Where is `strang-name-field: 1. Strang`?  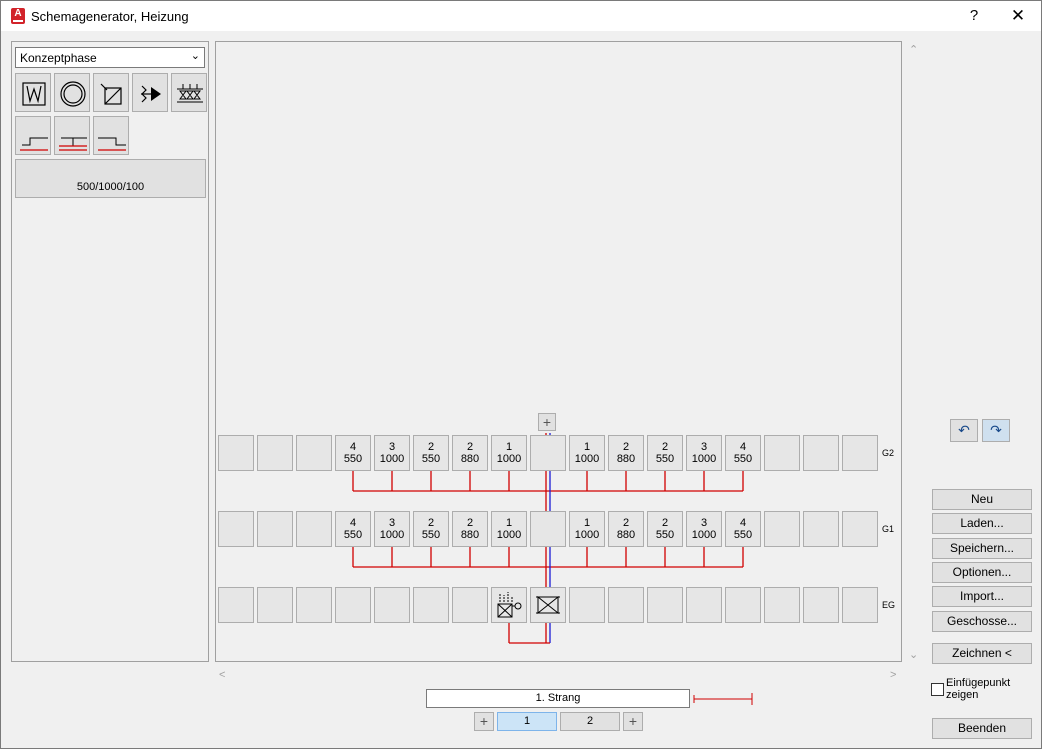
strang-name-field: 1. Strang is located at coordinates (558, 698).